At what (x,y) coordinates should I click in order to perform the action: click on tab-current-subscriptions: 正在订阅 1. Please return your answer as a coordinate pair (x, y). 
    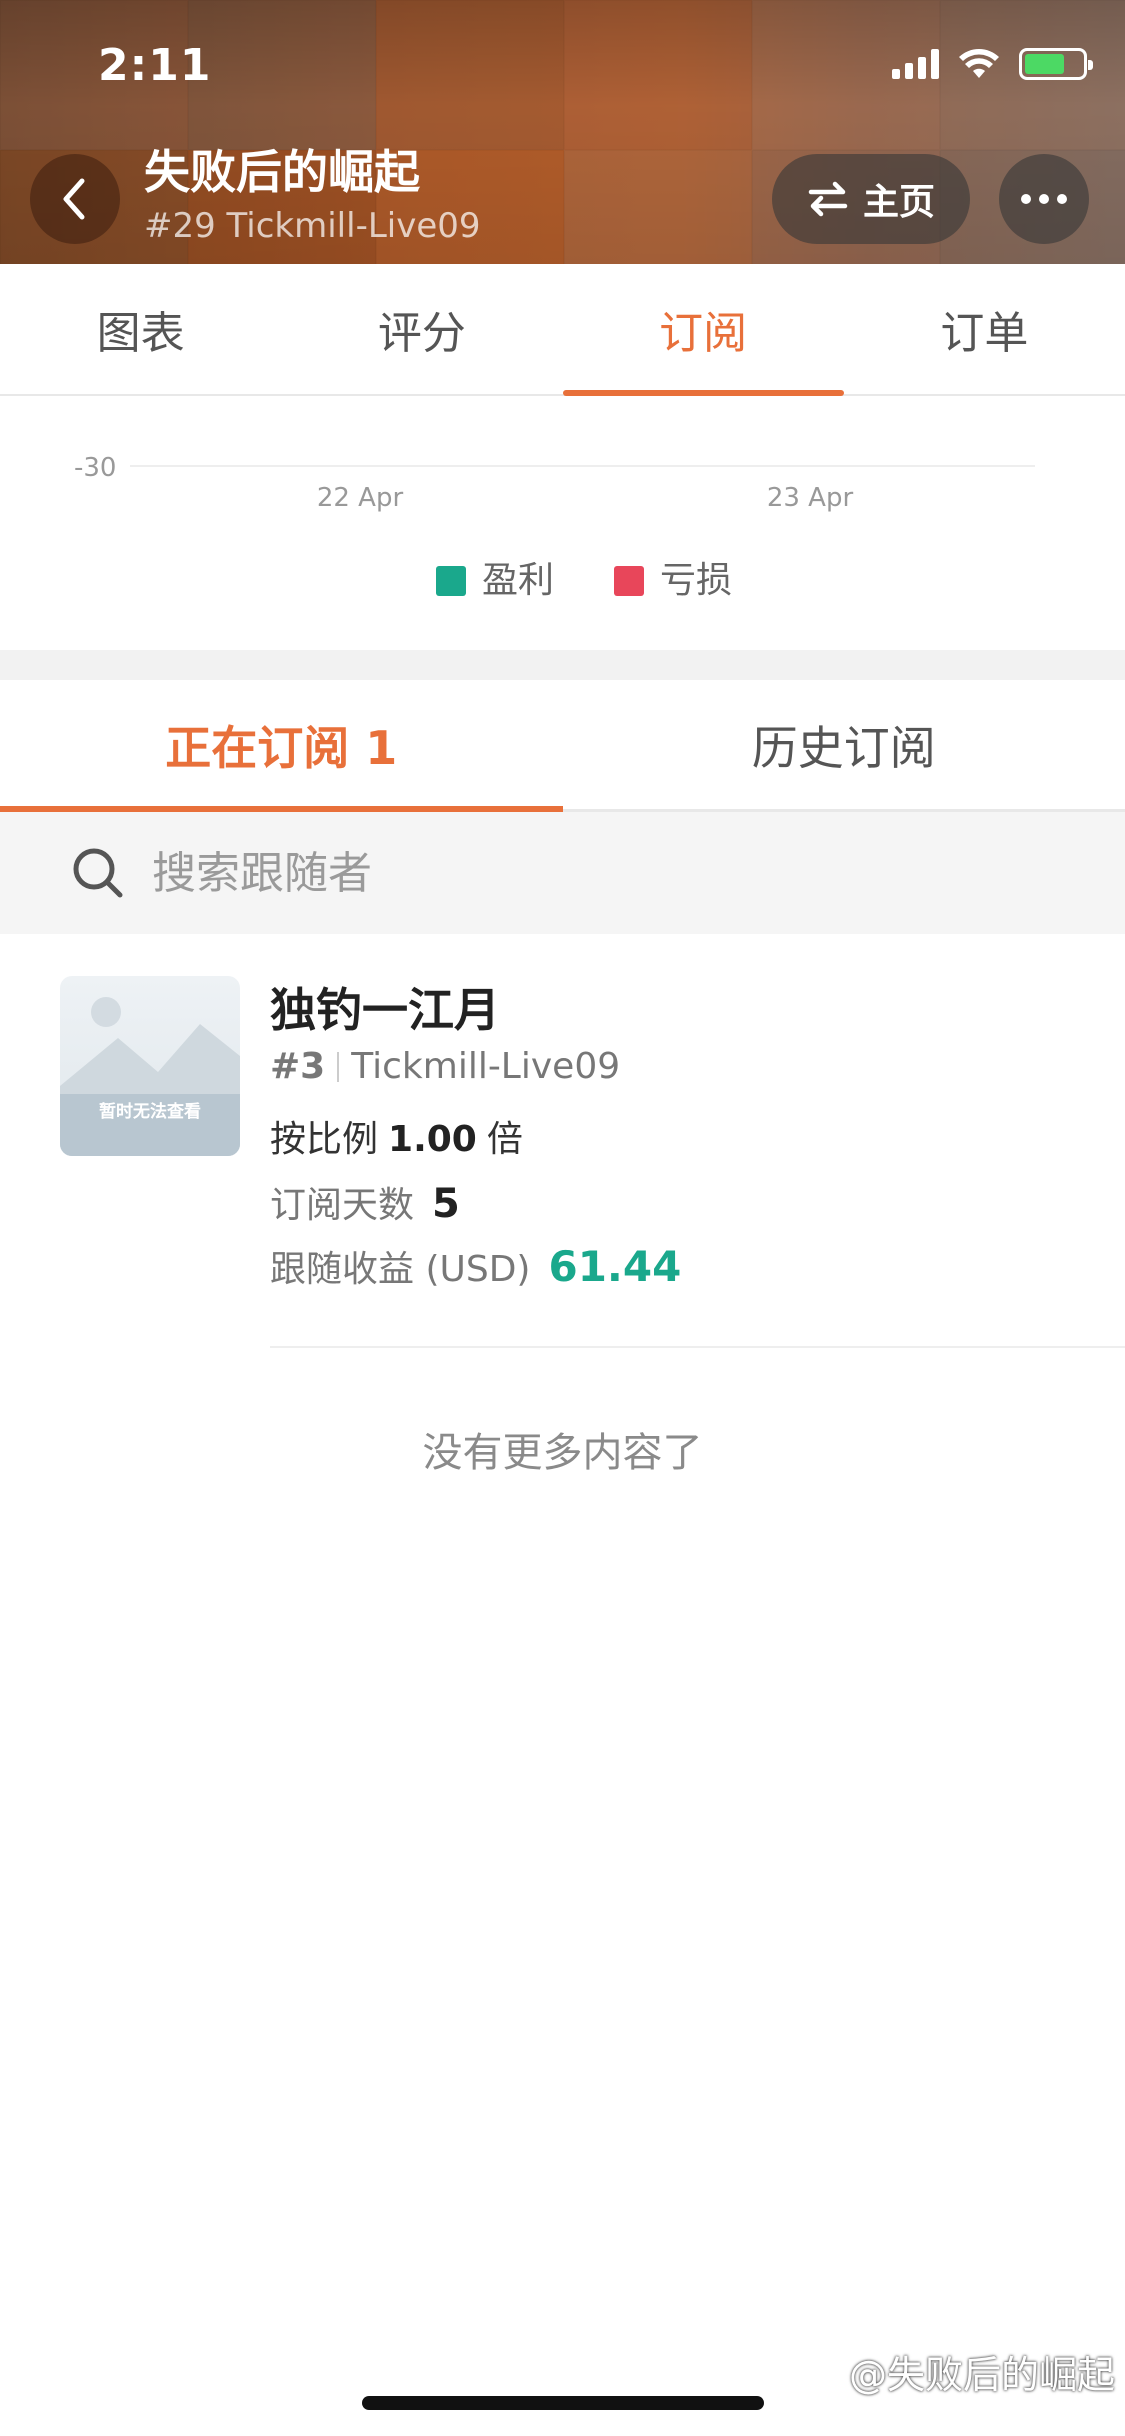
    Looking at the image, I should click on (281, 746).